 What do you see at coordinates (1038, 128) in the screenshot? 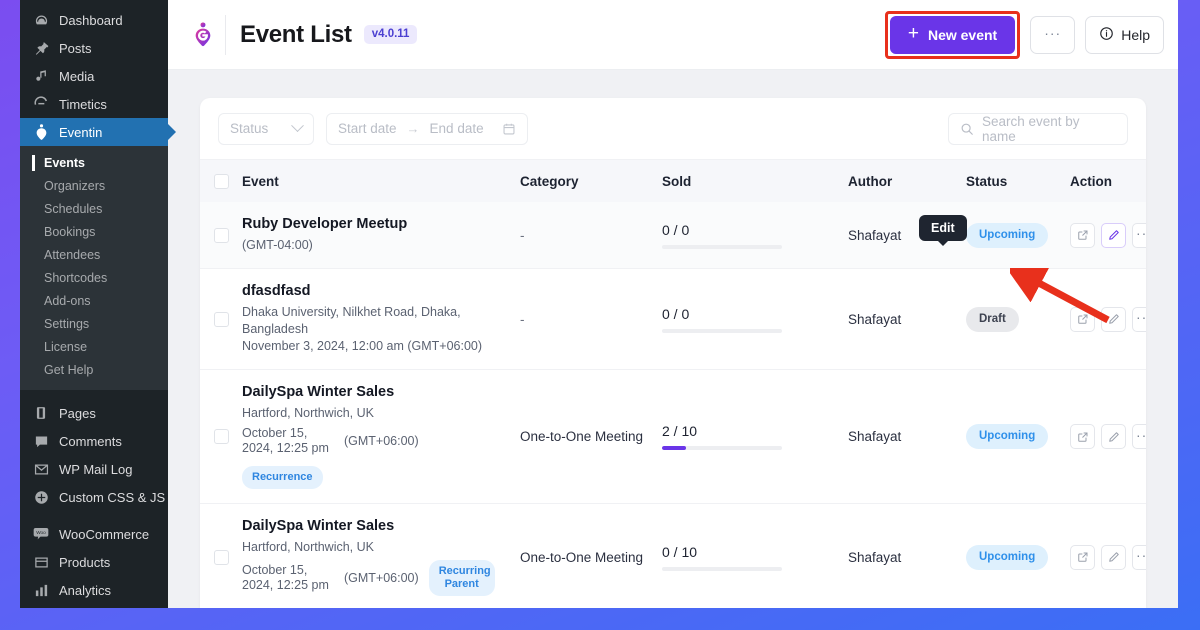
I see `search-input: Search event by name` at bounding box center [1038, 128].